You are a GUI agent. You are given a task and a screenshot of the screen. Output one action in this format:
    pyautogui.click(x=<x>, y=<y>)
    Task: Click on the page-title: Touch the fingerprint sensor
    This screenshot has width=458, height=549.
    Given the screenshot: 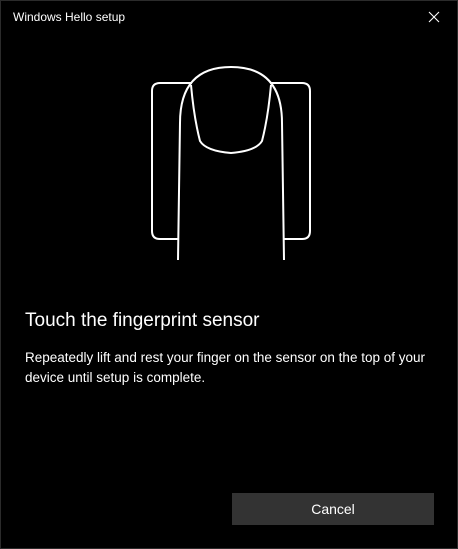 What is the action you would take?
    pyautogui.click(x=142, y=320)
    